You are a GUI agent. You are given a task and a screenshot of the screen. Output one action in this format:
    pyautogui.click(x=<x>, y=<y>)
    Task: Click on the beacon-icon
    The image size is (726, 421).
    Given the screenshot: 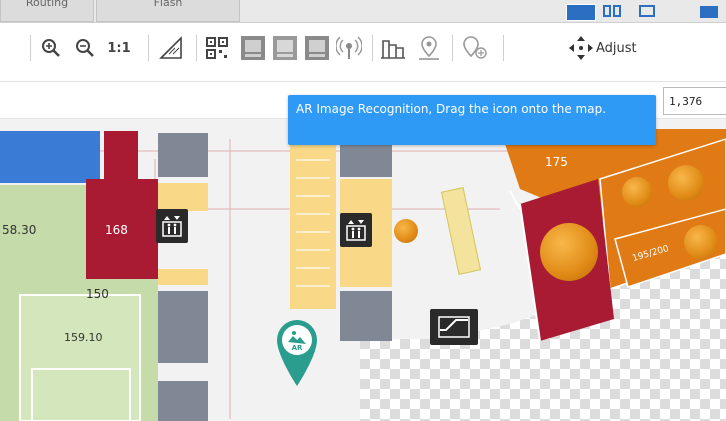 What is the action you would take?
    pyautogui.click(x=349, y=47)
    